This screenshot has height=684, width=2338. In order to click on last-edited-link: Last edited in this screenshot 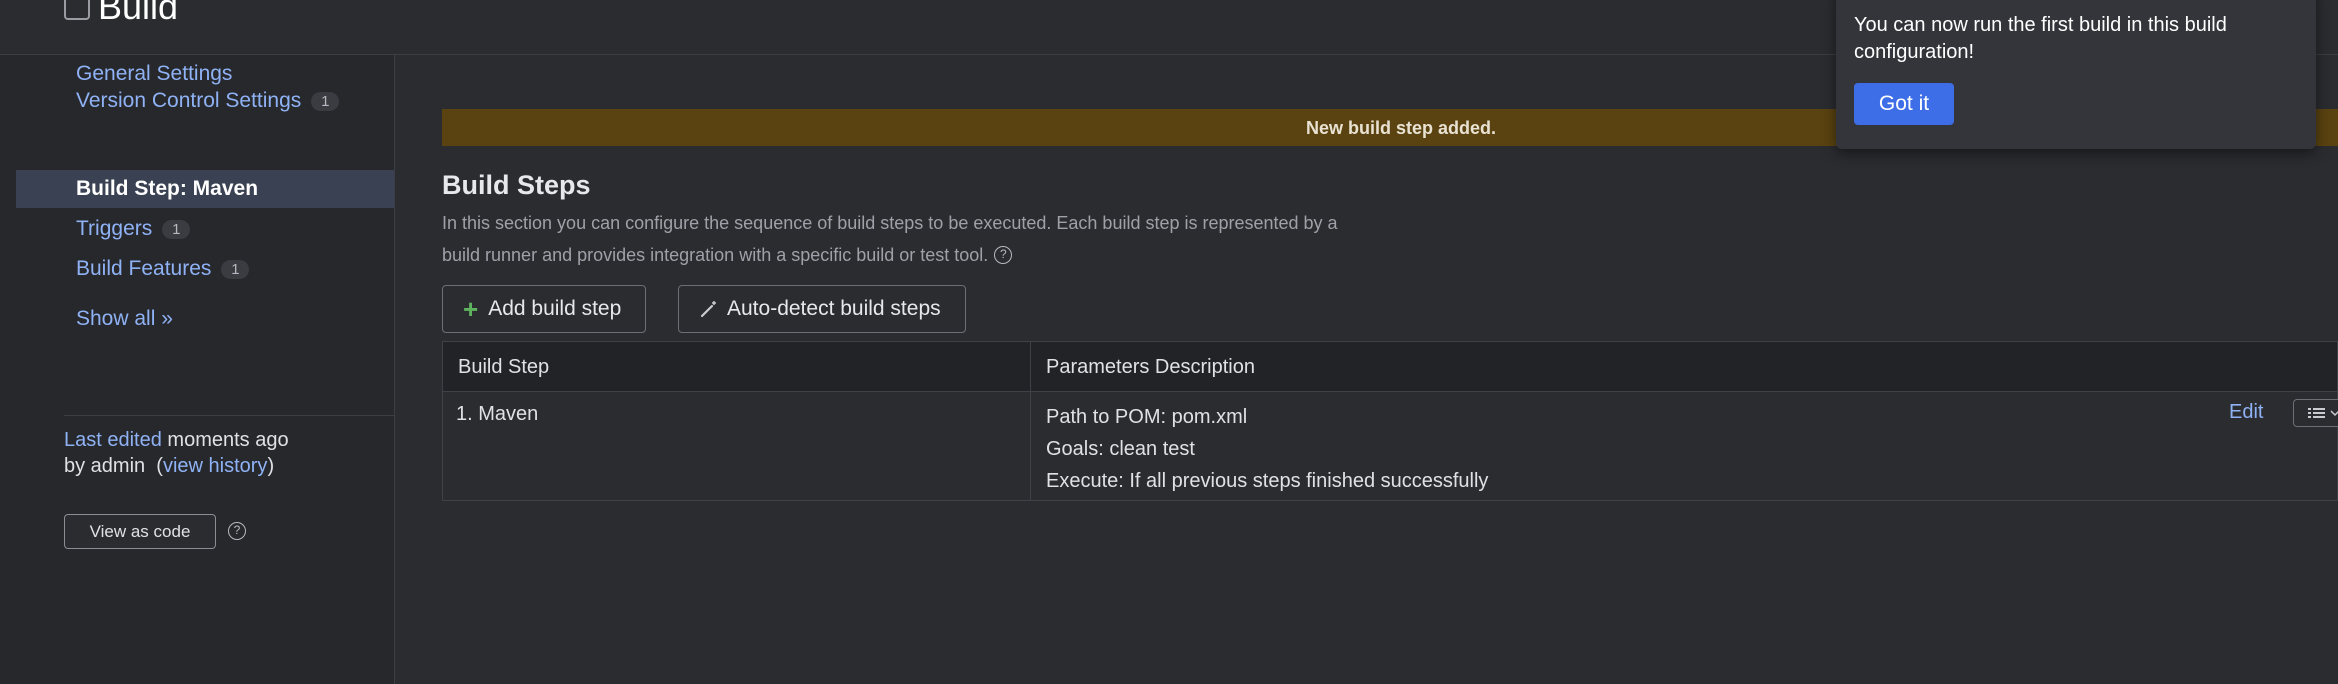, I will do `click(113, 440)`.